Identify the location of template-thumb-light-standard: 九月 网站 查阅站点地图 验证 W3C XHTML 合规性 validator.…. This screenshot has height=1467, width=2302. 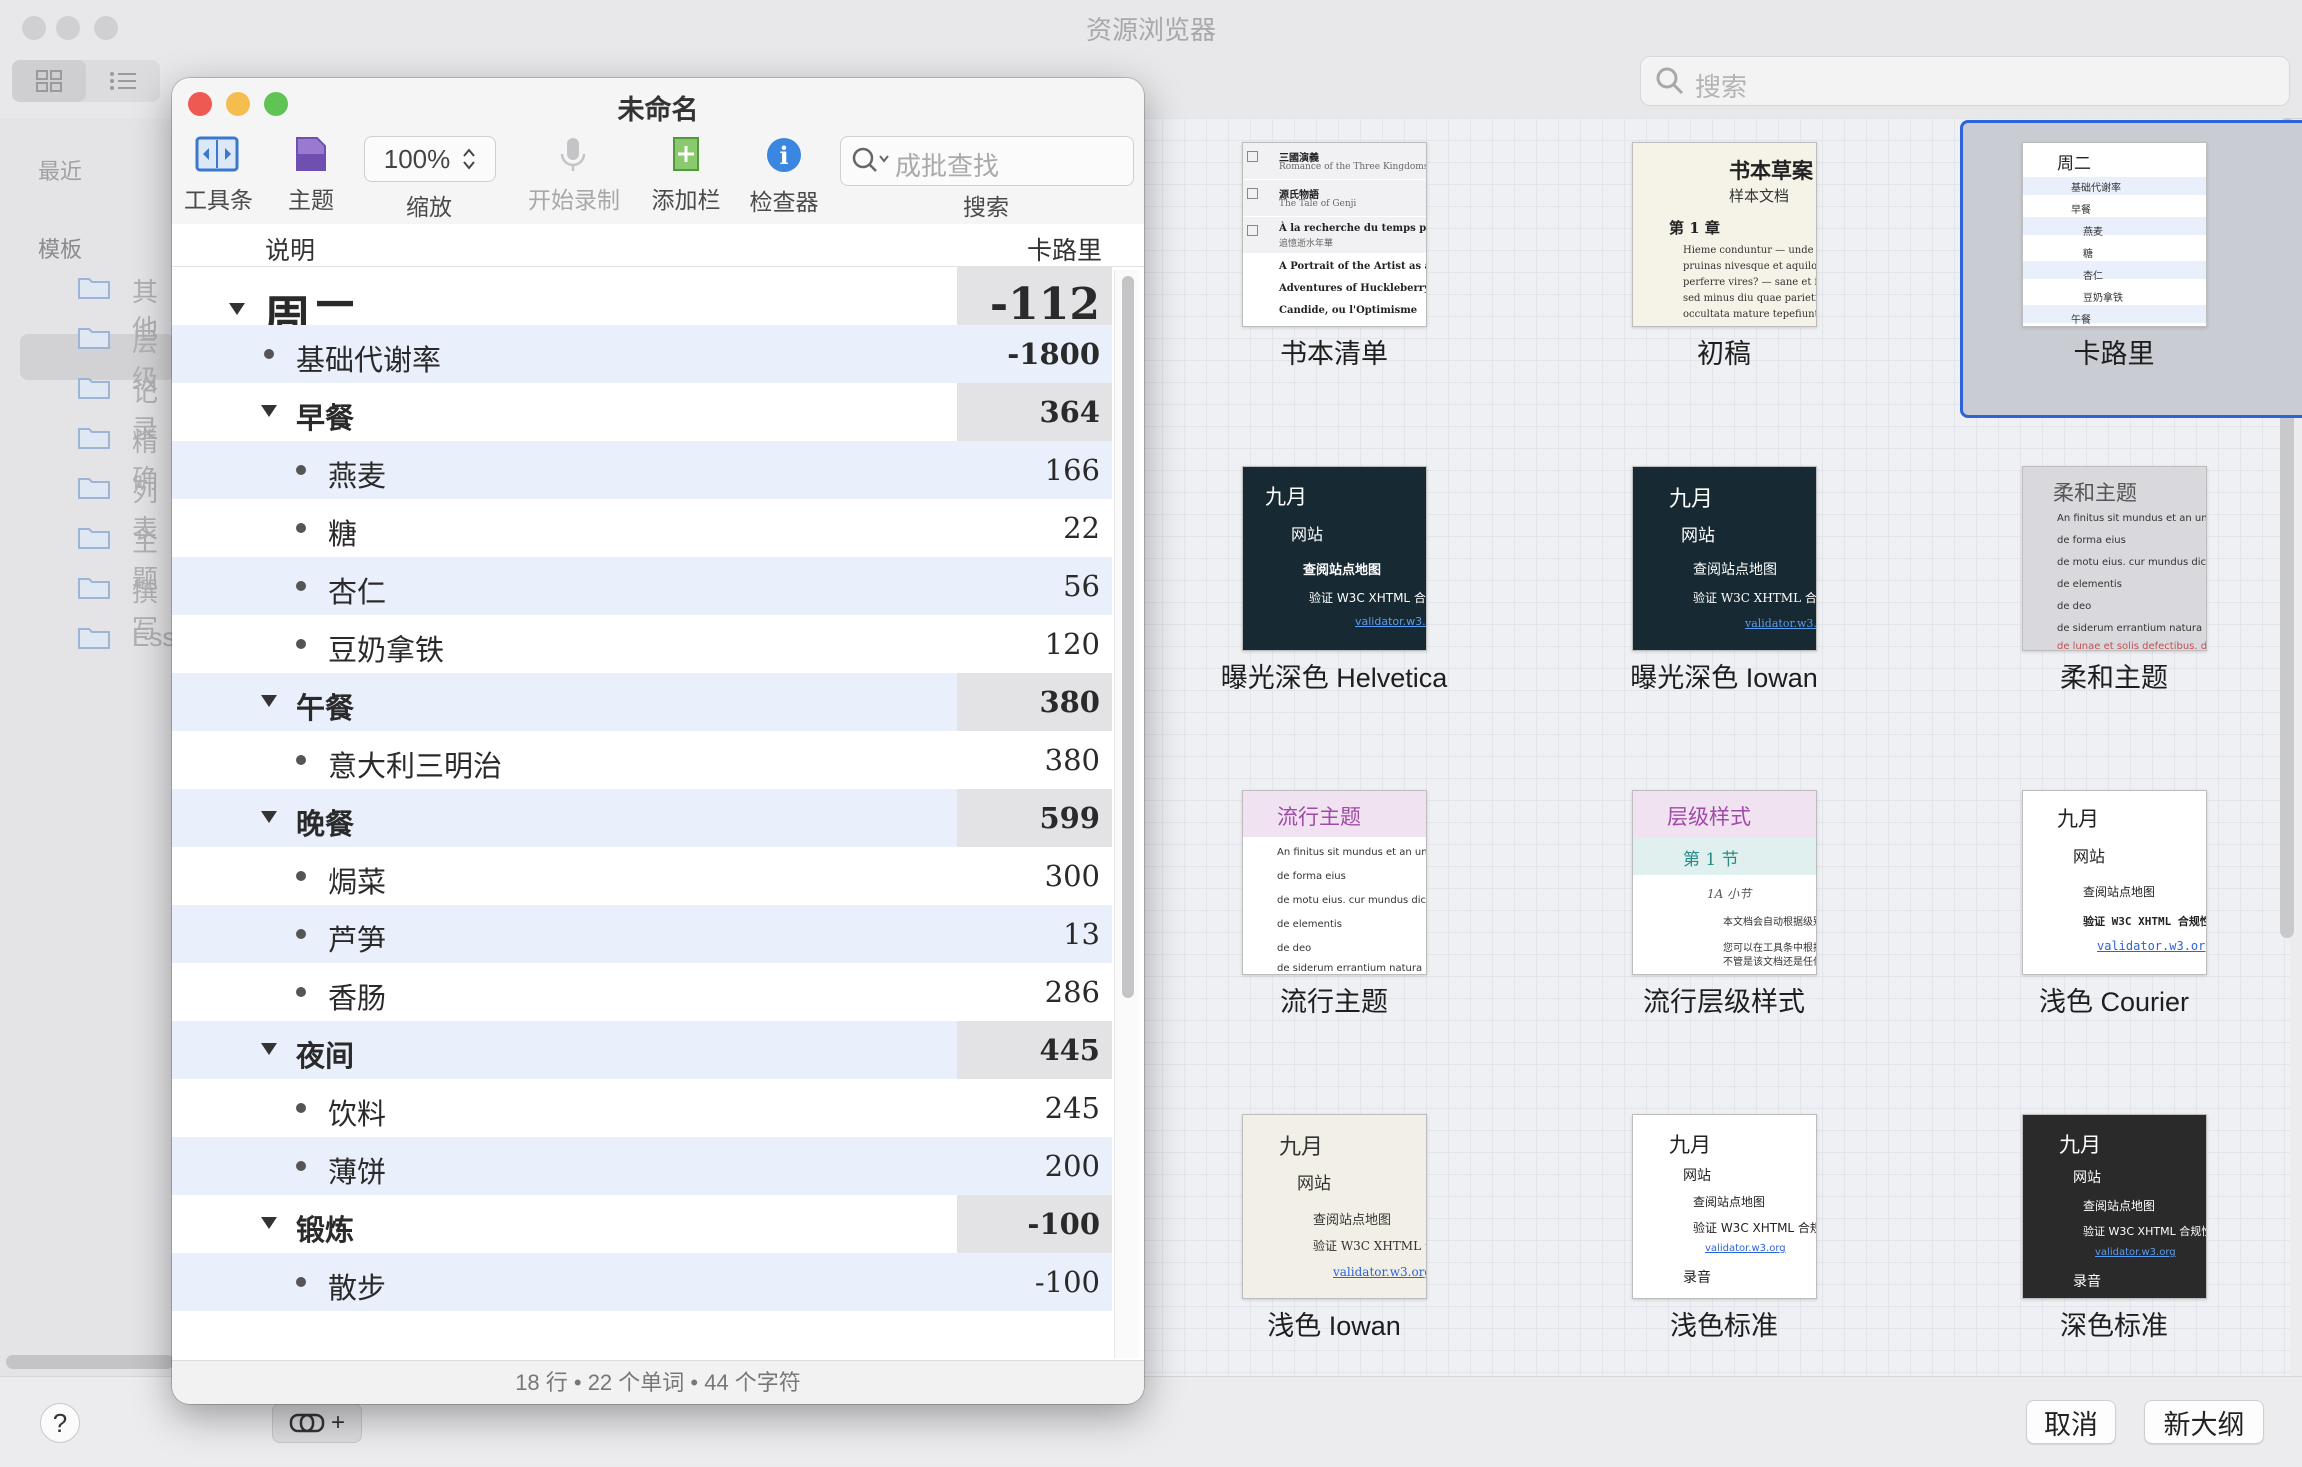
(1724, 1206).